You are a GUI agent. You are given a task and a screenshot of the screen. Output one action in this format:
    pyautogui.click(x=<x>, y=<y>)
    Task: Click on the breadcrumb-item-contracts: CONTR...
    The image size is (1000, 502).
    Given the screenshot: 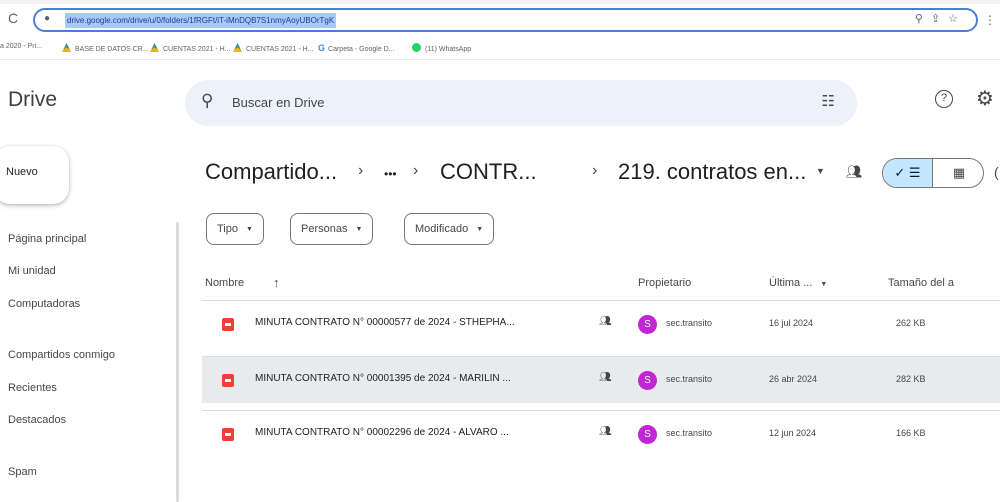 What is the action you would take?
    pyautogui.click(x=488, y=172)
    